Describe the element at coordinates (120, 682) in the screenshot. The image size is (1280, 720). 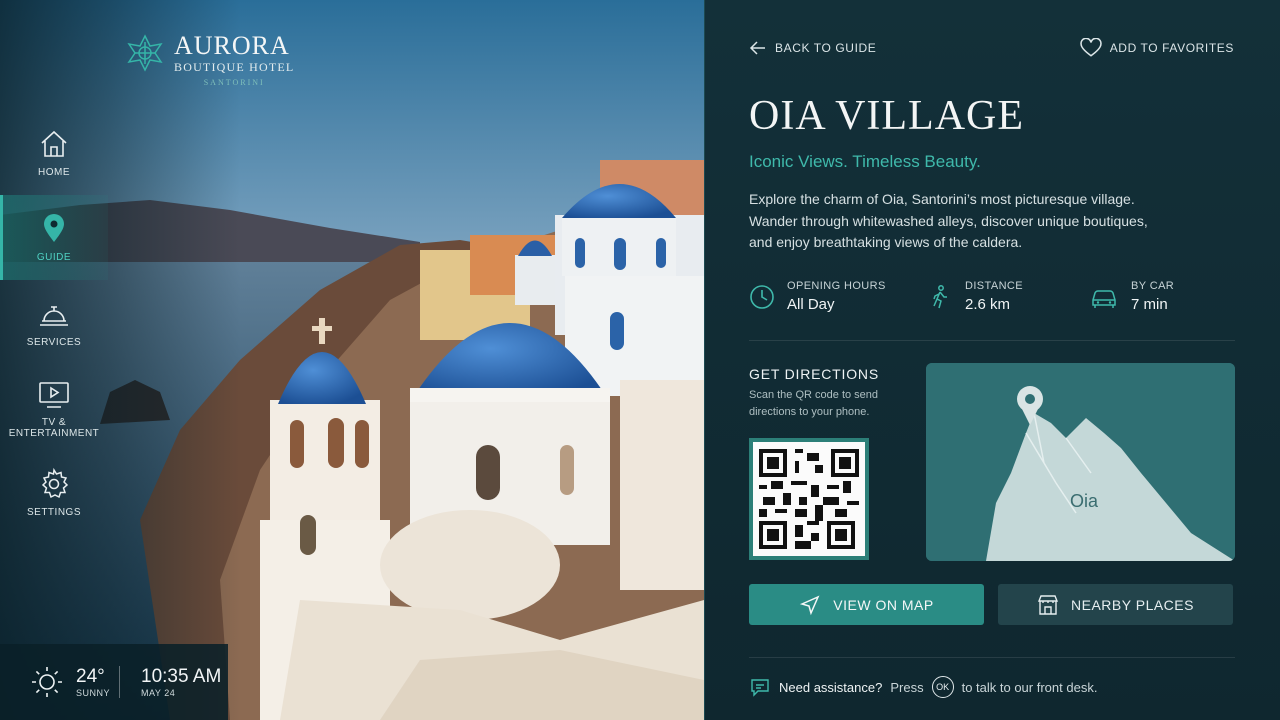
I see `weather-divider` at that location.